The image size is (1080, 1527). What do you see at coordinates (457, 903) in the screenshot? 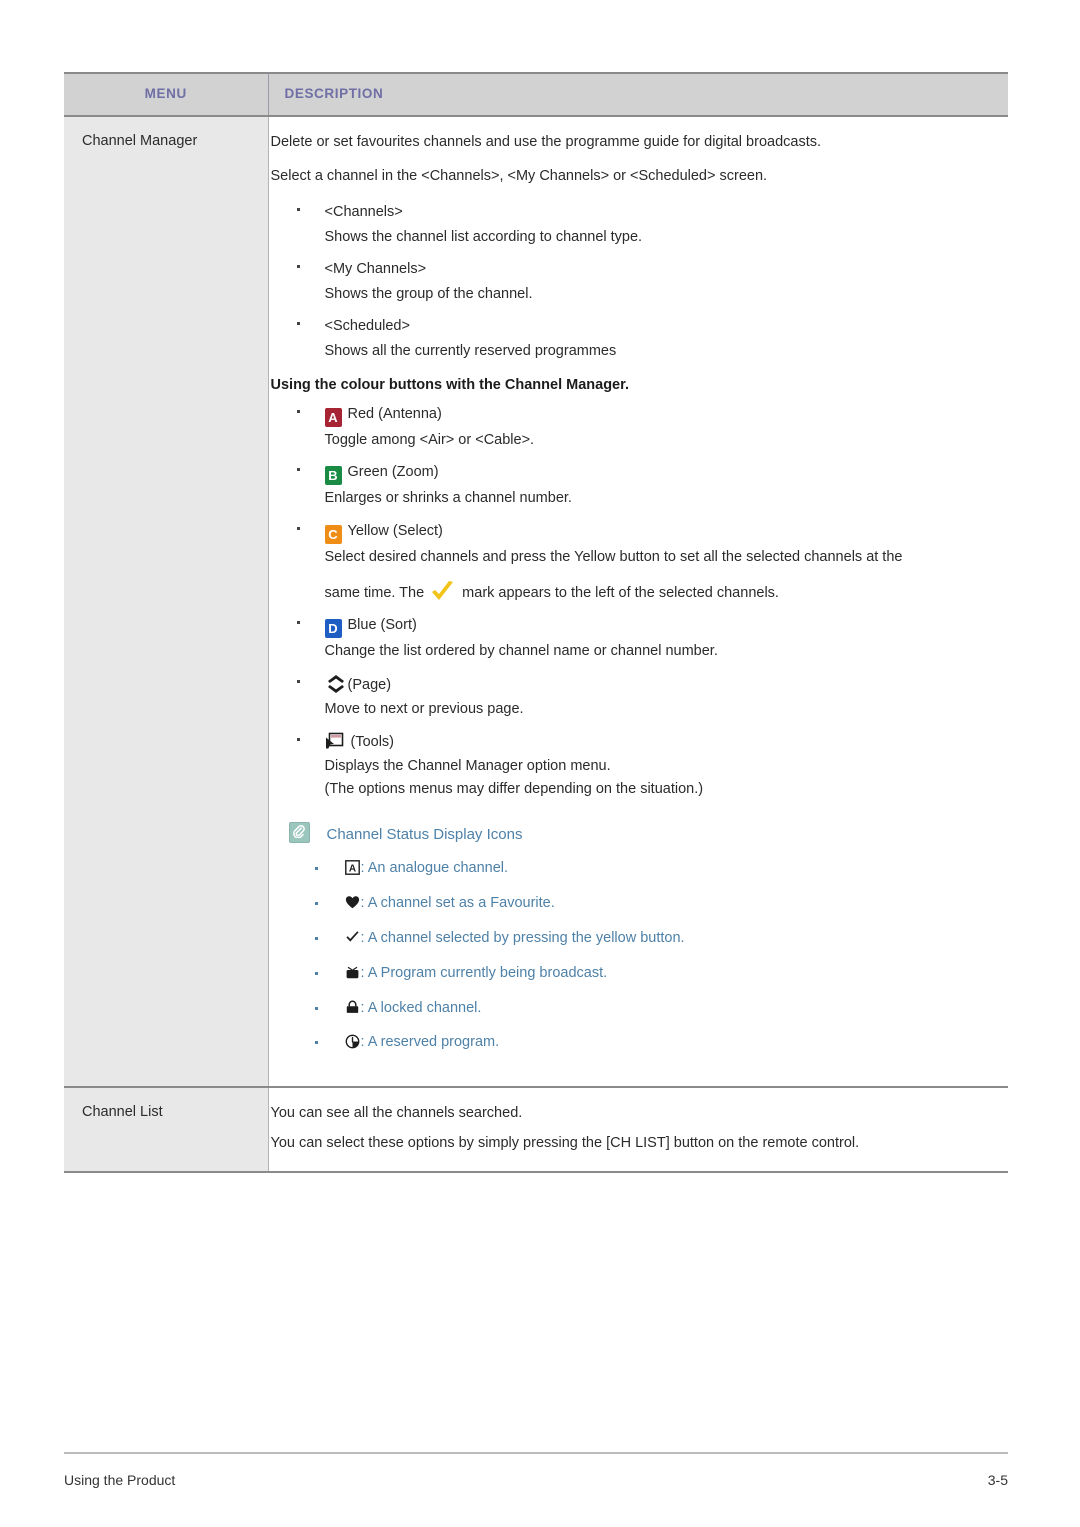
I see `status-item-label: : A channel set as a Favourite.` at bounding box center [457, 903].